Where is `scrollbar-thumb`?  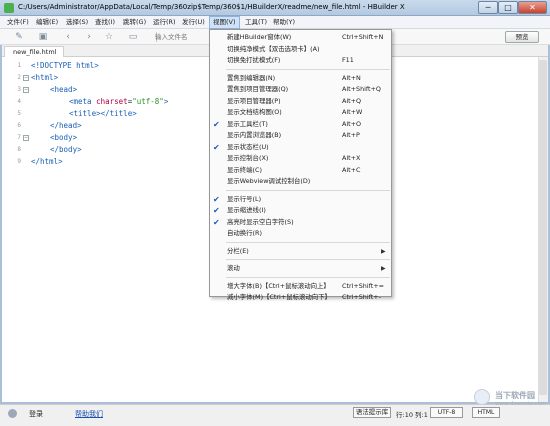 scrollbar-thumb is located at coordinates (543, 227).